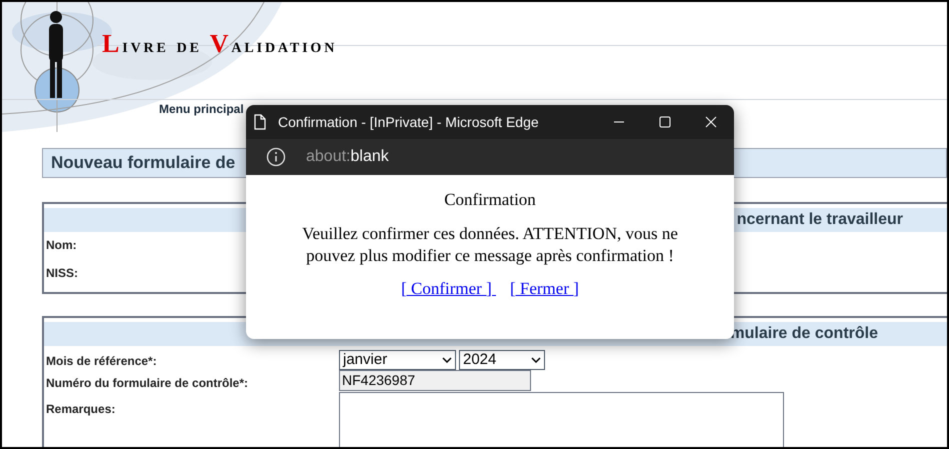  Describe the element at coordinates (81, 409) in the screenshot. I see `field-label: Remarques:` at that location.